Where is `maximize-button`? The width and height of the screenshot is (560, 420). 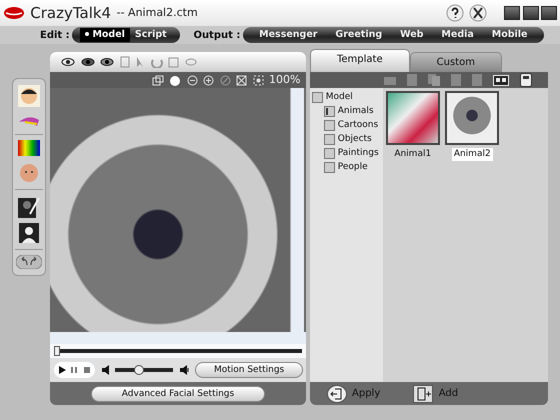 maximize-button is located at coordinates (530, 13).